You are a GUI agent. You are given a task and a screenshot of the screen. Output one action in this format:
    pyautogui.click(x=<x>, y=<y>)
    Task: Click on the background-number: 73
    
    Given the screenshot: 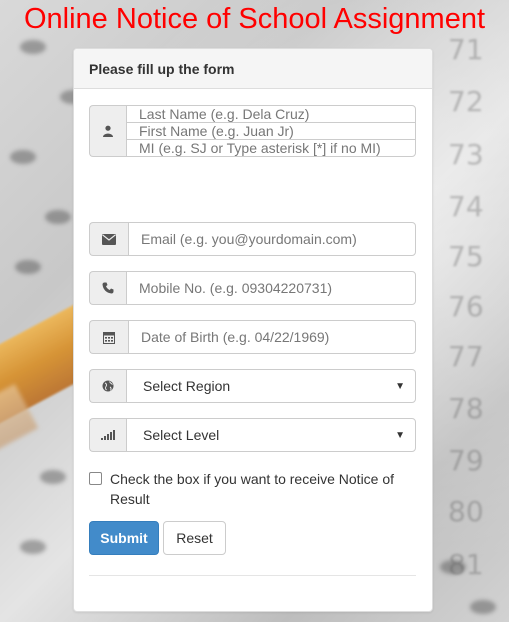 What is the action you would take?
    pyautogui.click(x=466, y=154)
    